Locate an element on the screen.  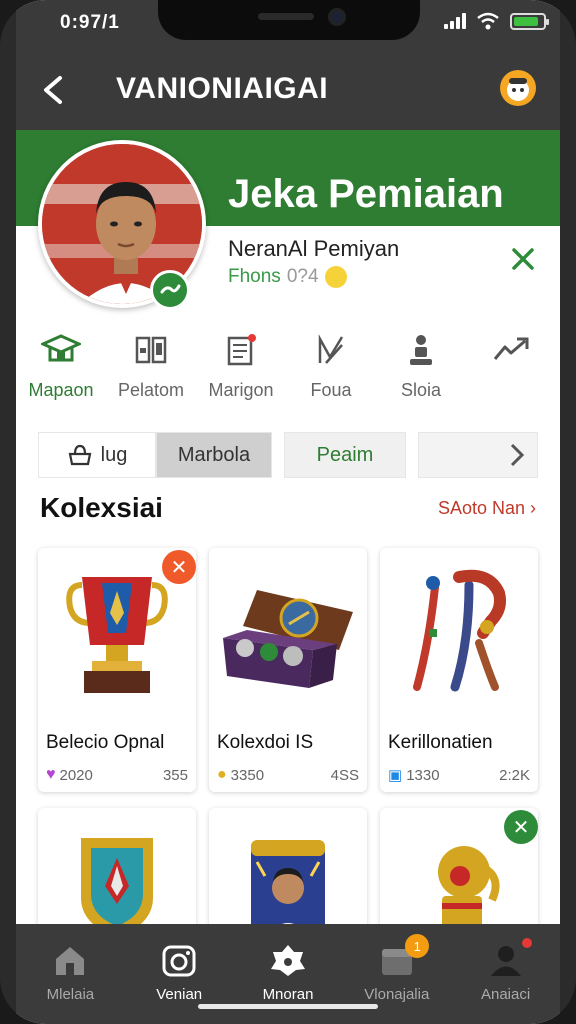
bag-icon is located at coordinates (79, 455).